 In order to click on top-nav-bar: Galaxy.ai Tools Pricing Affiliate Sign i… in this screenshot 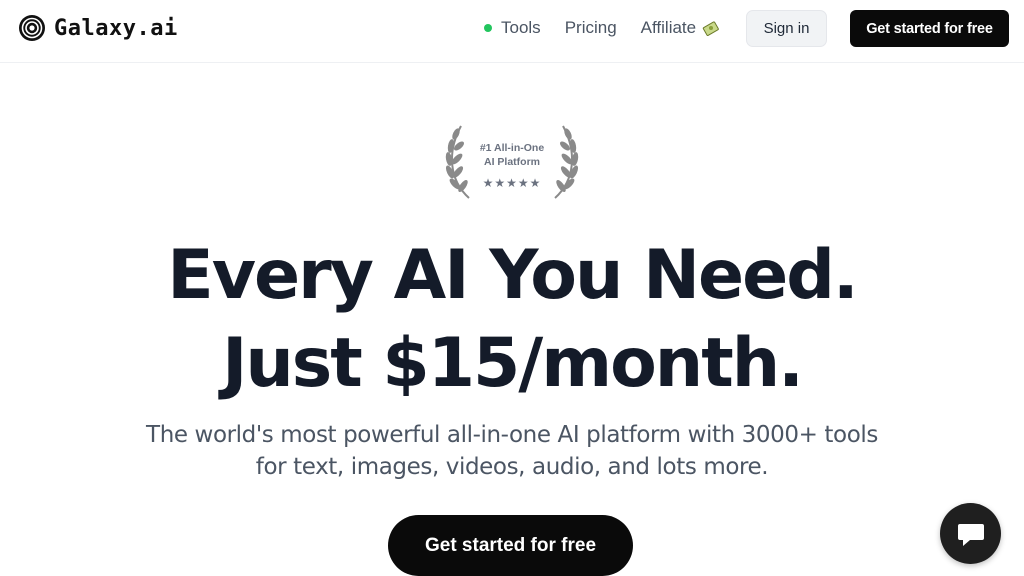, I will do `click(512, 31)`.